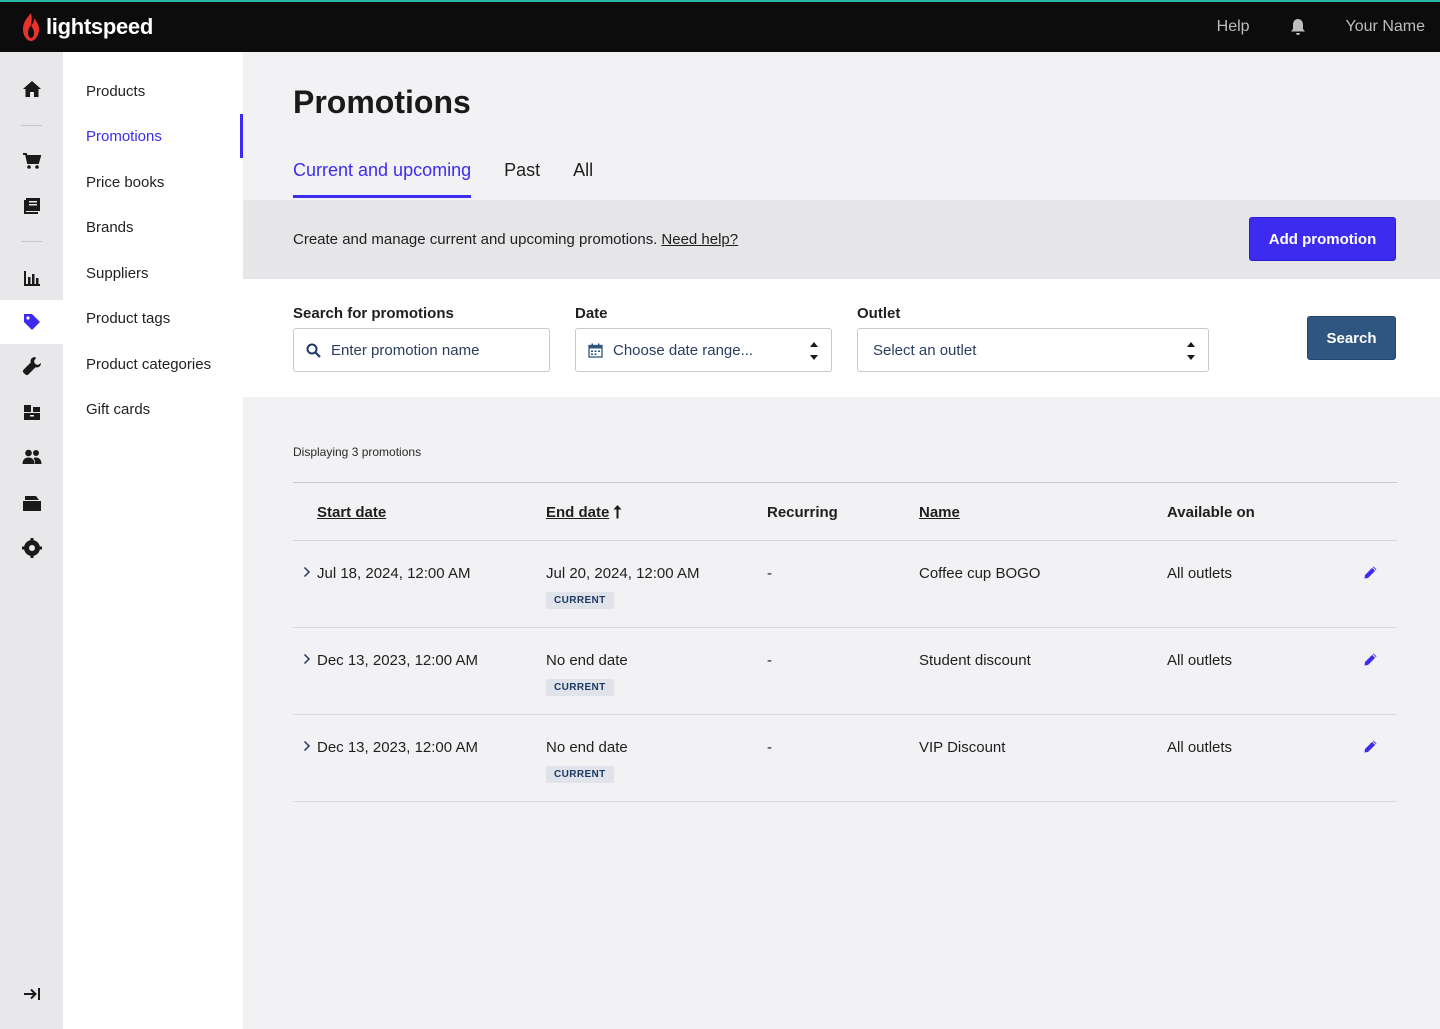  I want to click on bell-icon, so click(1298, 27).